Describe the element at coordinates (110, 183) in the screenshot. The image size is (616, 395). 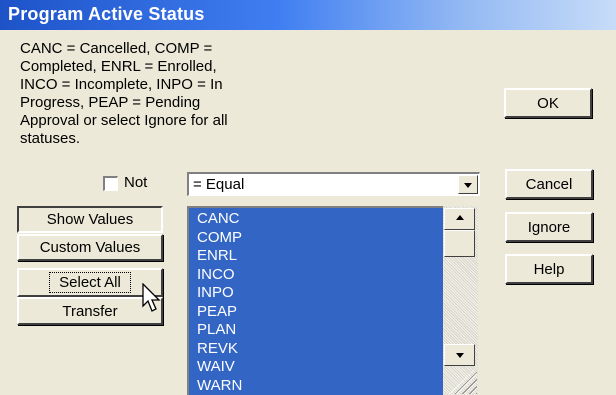
I see `not-checkbox` at that location.